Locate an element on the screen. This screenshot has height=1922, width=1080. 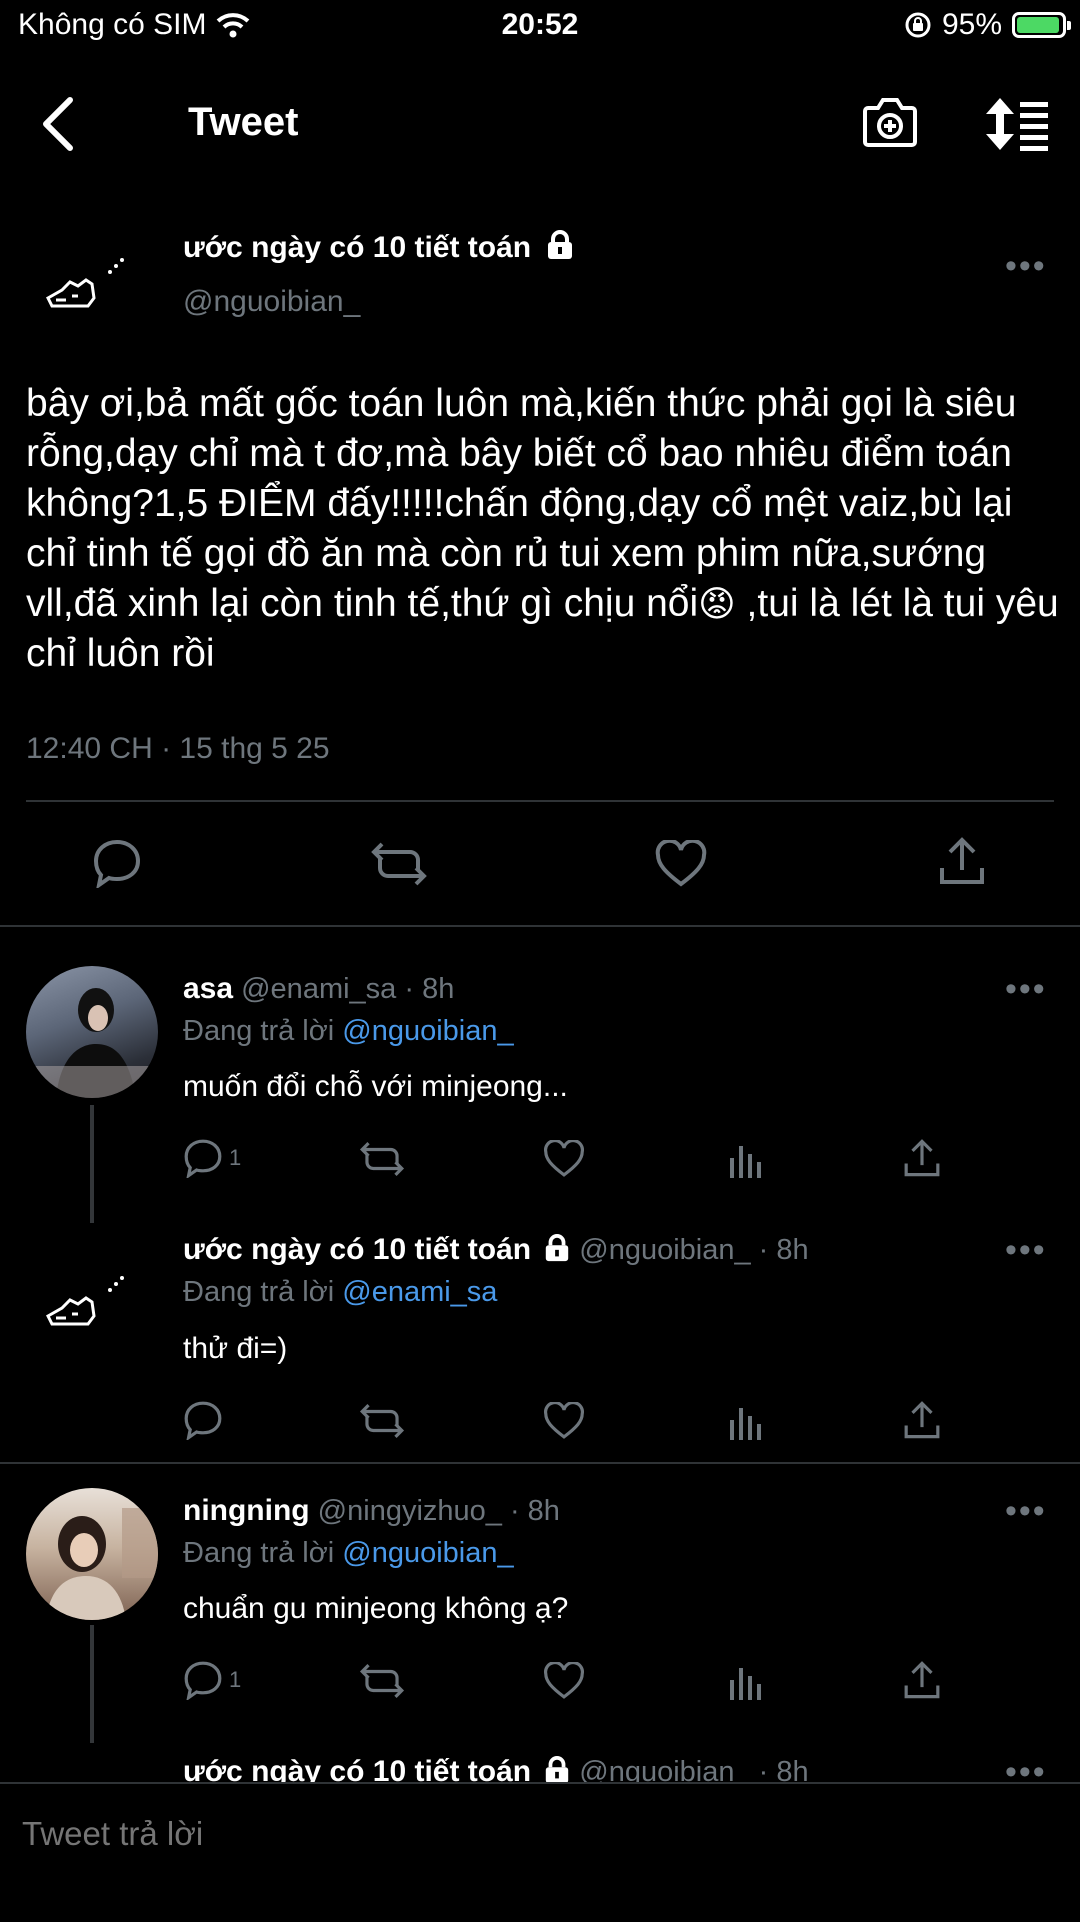
reply-handle-time: @nguoibian_ · 8h is located at coordinates (690, 1250).